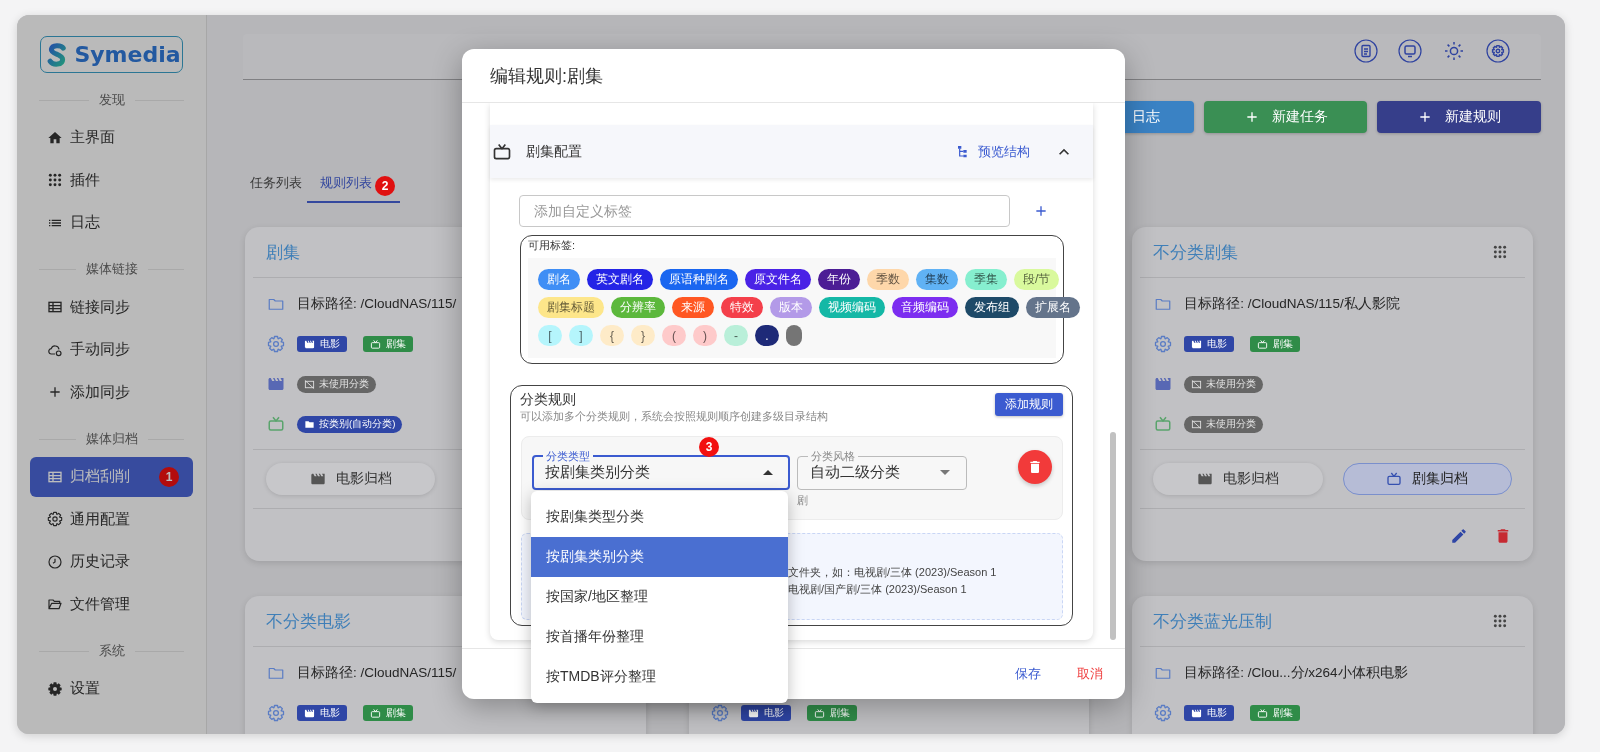  I want to click on tag-chip, so click(794, 335).